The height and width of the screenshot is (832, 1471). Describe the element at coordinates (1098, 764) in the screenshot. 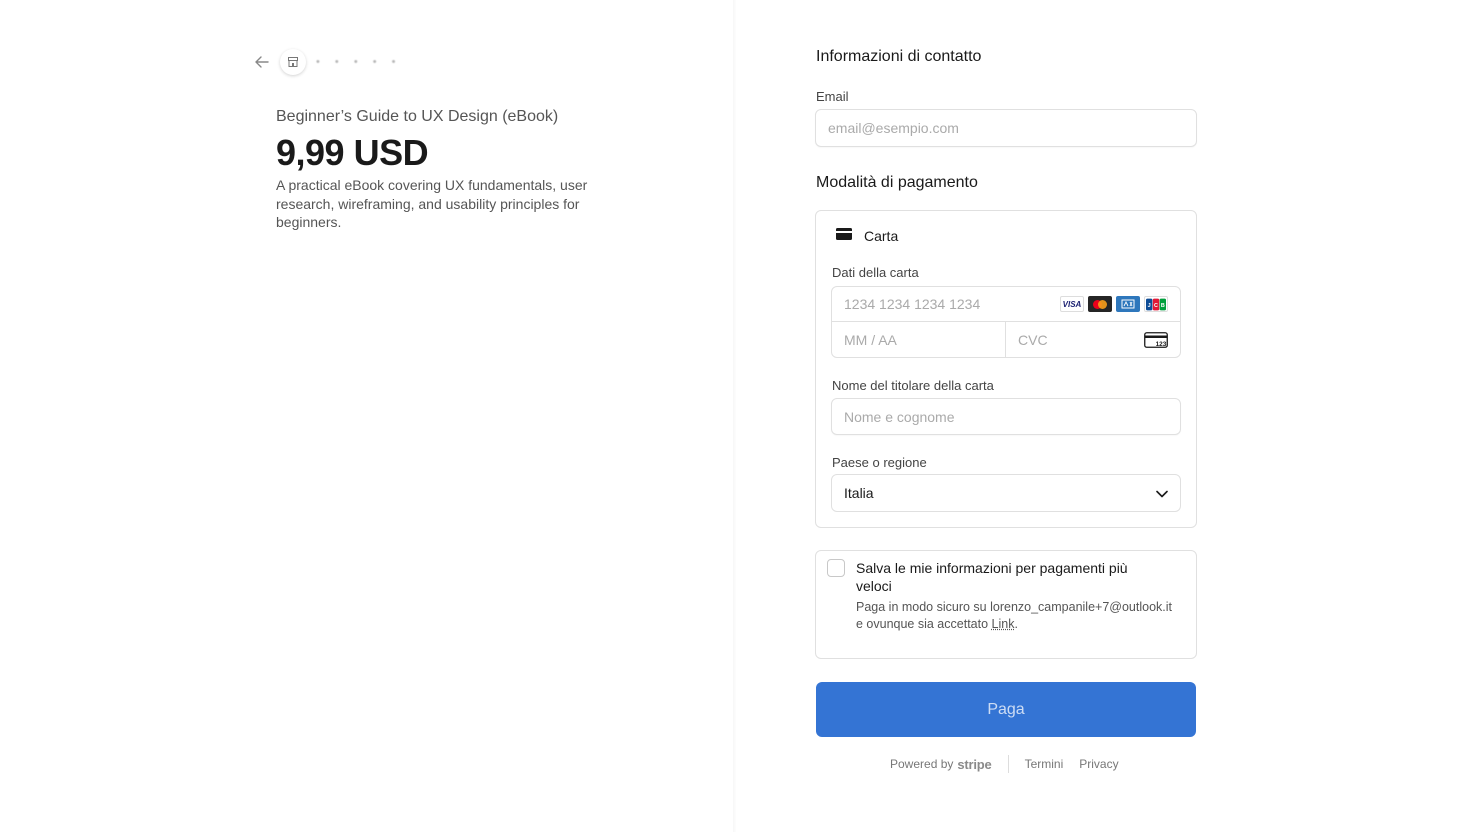

I see `privacy-link: Privacy` at that location.